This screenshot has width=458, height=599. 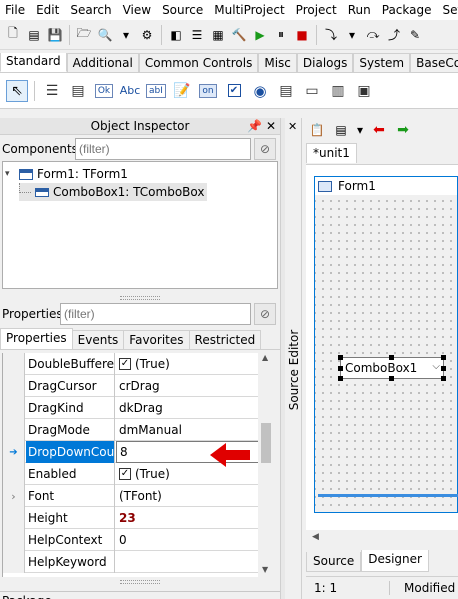 What do you see at coordinates (84, 35) in the screenshot?
I see `open-project-icon: 🗁` at bounding box center [84, 35].